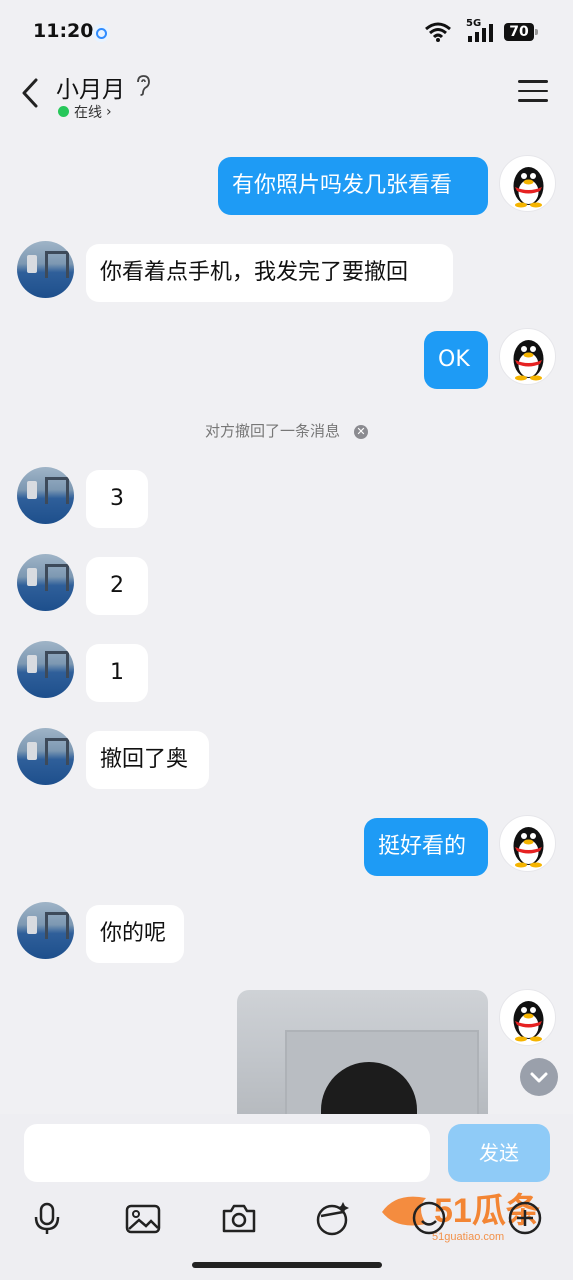 Image resolution: width=573 pixels, height=1280 pixels. What do you see at coordinates (135, 934) in the screenshot?
I see `message-bubble-incoming: 你的呢` at bounding box center [135, 934].